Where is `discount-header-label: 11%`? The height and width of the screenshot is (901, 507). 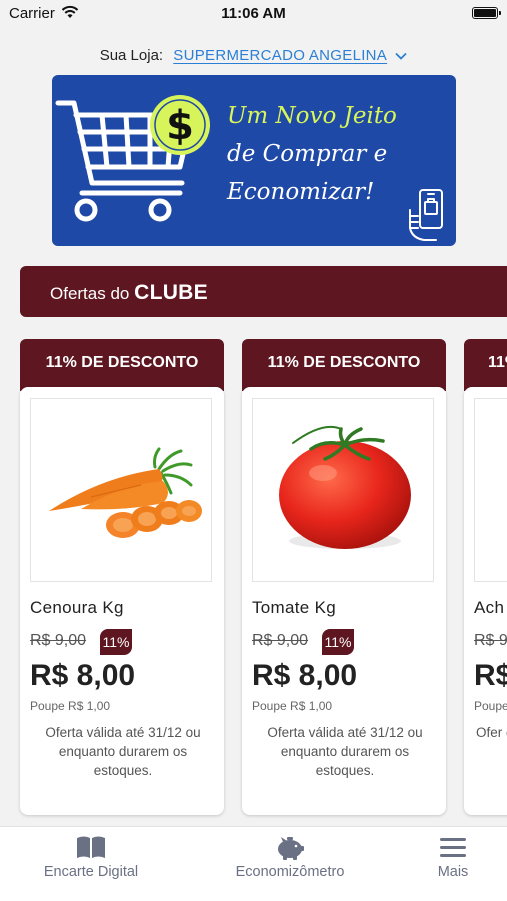 discount-header-label: 11% is located at coordinates (497, 362).